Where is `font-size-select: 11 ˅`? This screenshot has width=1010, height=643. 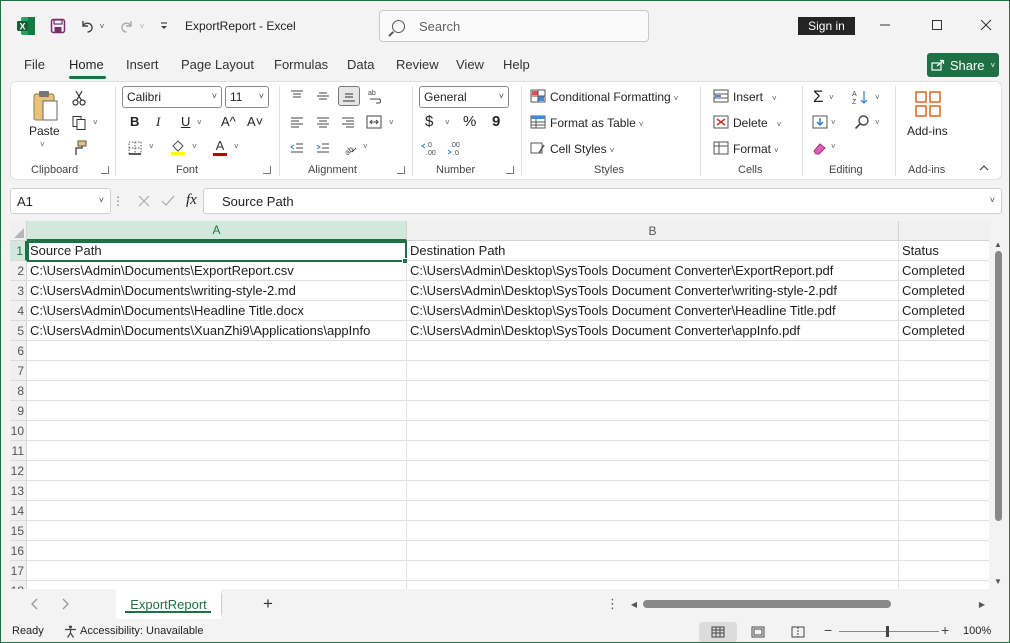 font-size-select: 11 ˅ is located at coordinates (247, 97).